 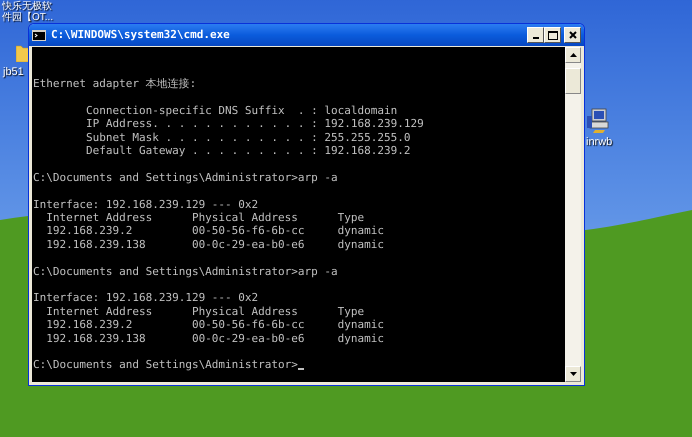 I want to click on close-button, so click(x=572, y=35).